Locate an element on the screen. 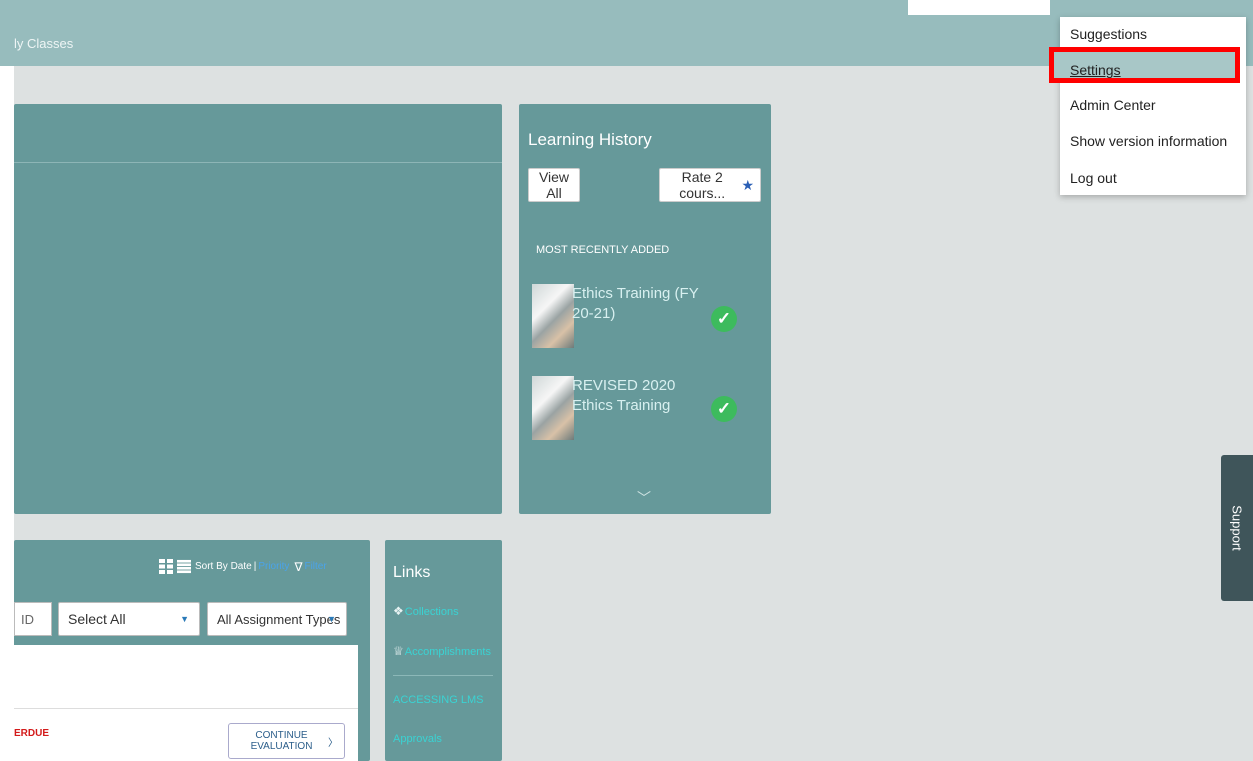  status-select: Select All ▼ is located at coordinates (129, 619).